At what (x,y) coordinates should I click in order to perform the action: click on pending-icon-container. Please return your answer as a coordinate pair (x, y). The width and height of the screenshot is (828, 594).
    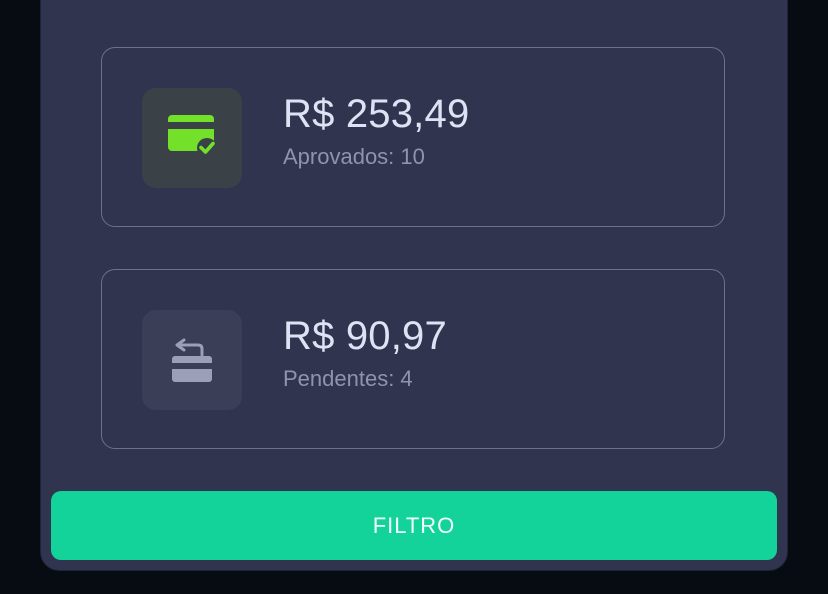
    Looking at the image, I should click on (192, 360).